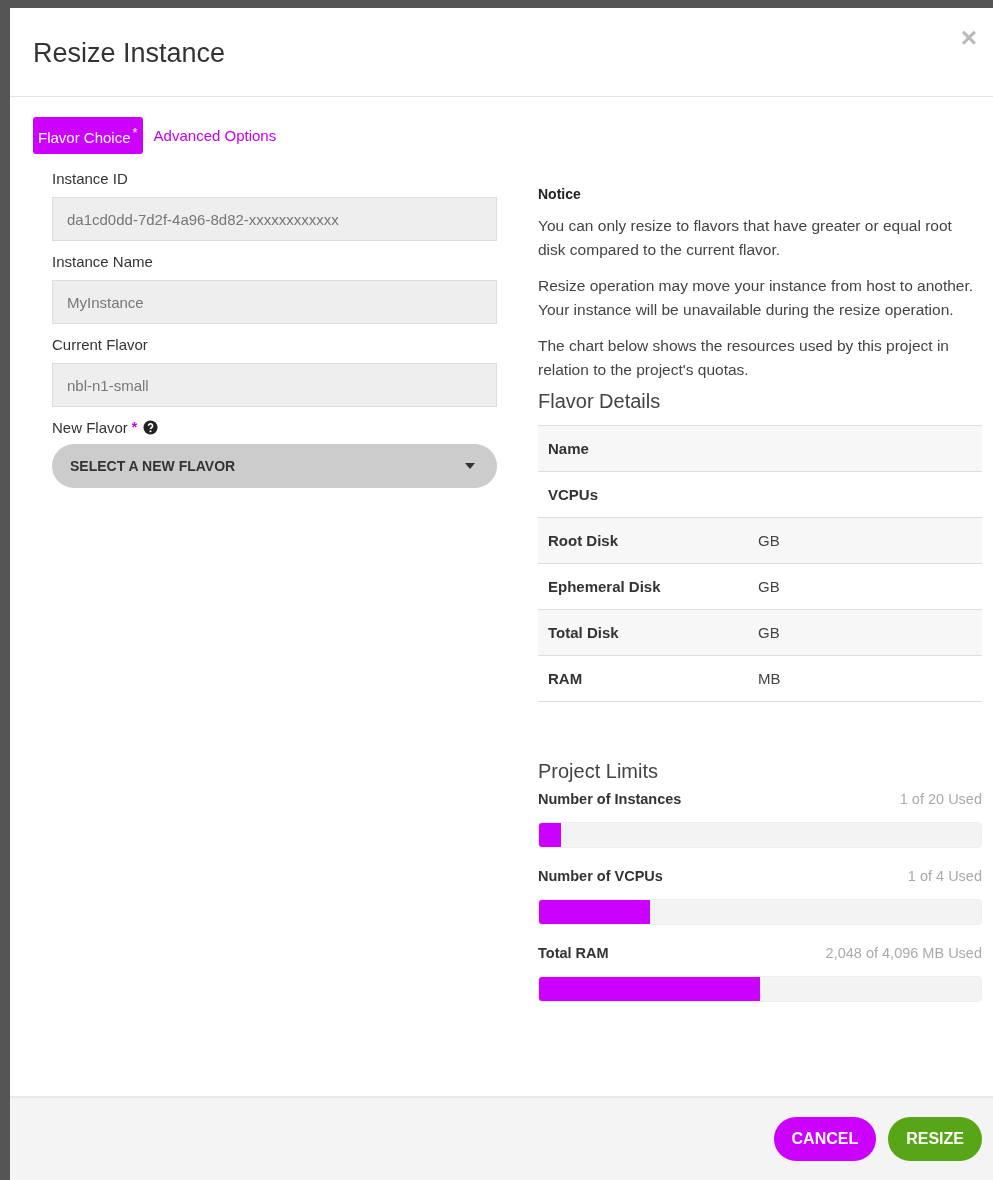  Describe the element at coordinates (90, 178) in the screenshot. I see `field-label: Instance ID` at that location.